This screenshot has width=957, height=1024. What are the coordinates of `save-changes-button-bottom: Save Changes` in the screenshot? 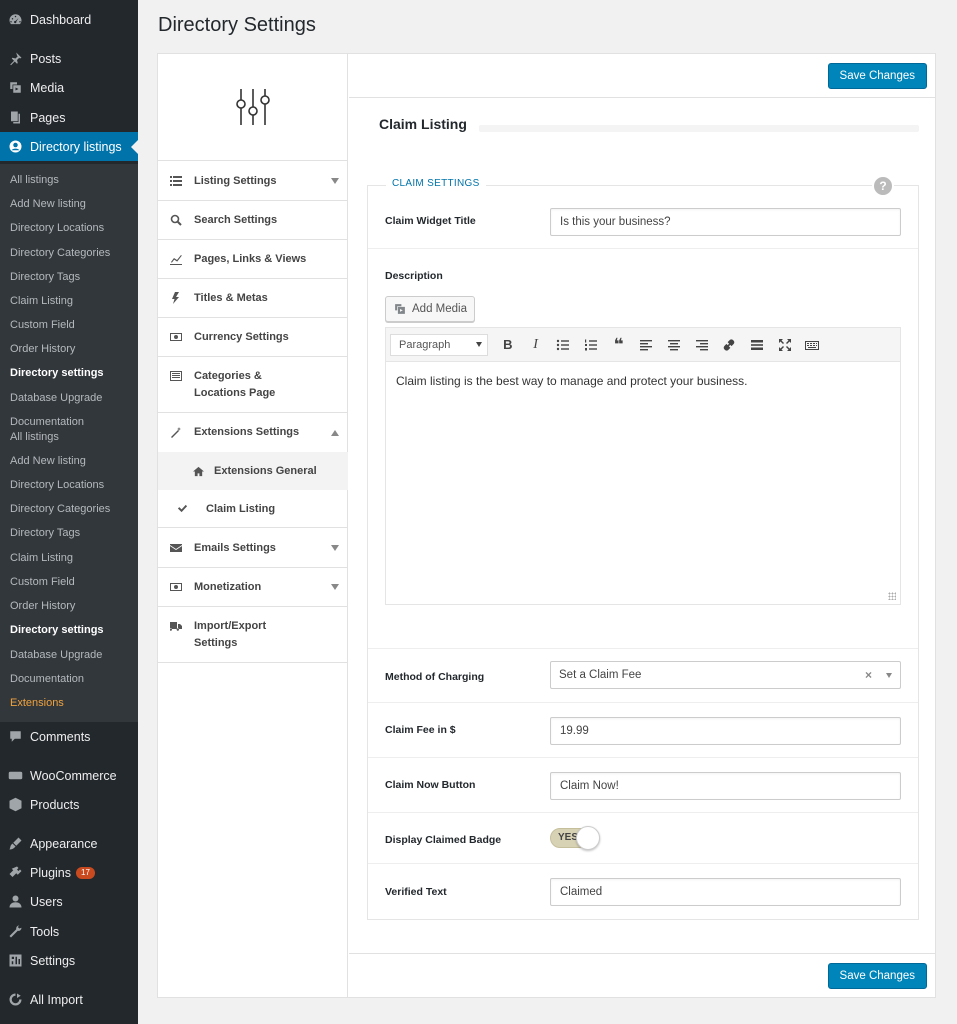 It's located at (877, 976).